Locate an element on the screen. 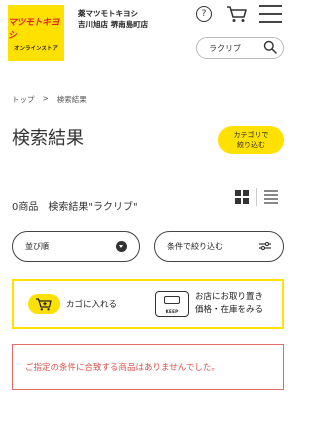  search-box is located at coordinates (240, 48).